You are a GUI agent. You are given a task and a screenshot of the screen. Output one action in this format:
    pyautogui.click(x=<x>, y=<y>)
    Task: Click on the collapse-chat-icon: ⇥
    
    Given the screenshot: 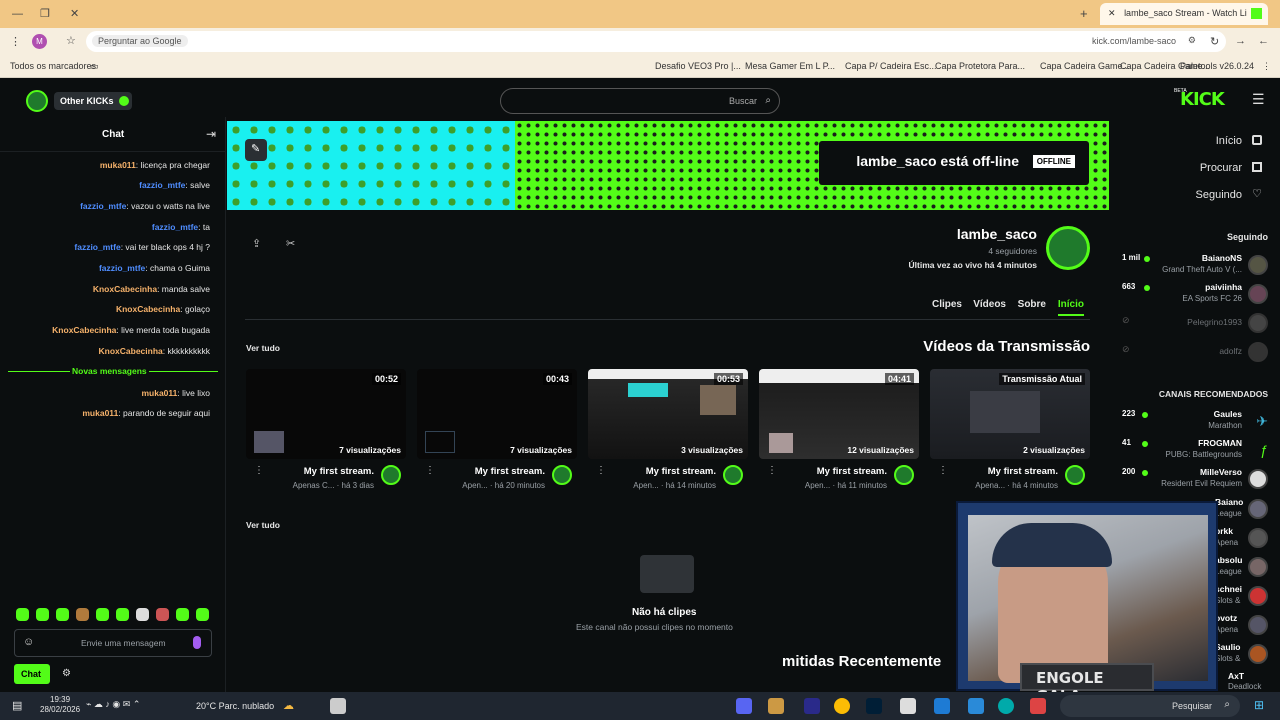 What is the action you would take?
    pyautogui.click(x=211, y=134)
    